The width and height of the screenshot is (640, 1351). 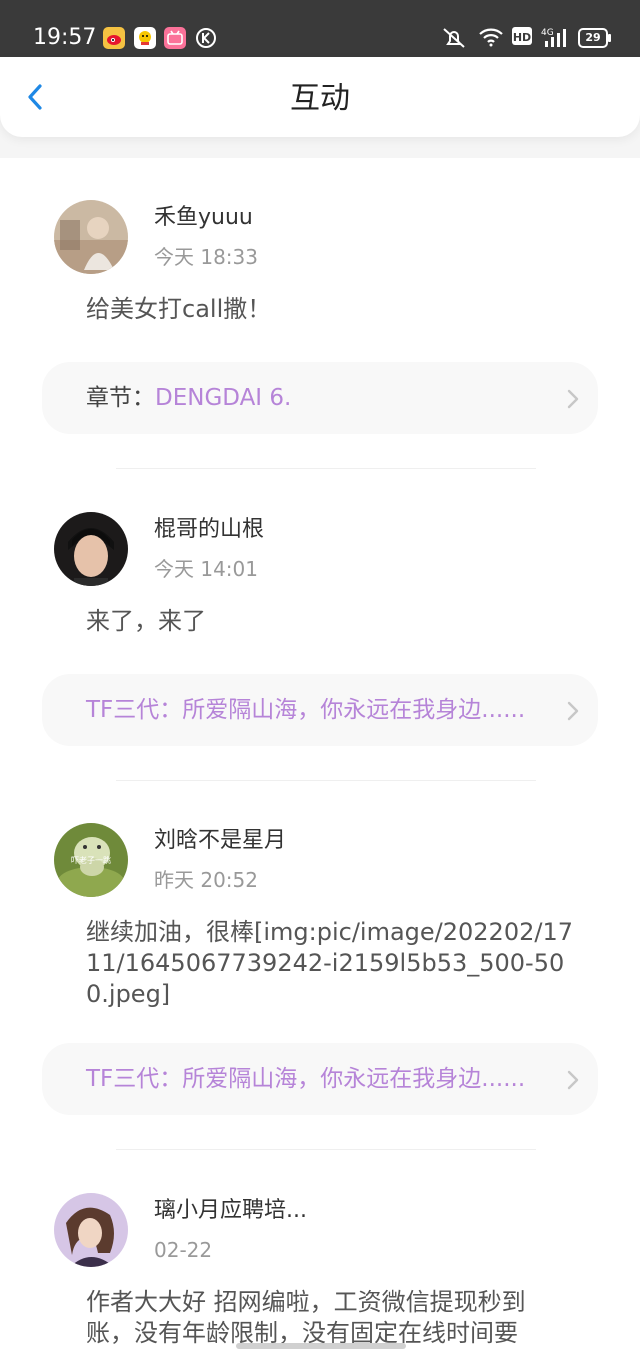 I want to click on app-header: 互动, so click(x=320, y=97).